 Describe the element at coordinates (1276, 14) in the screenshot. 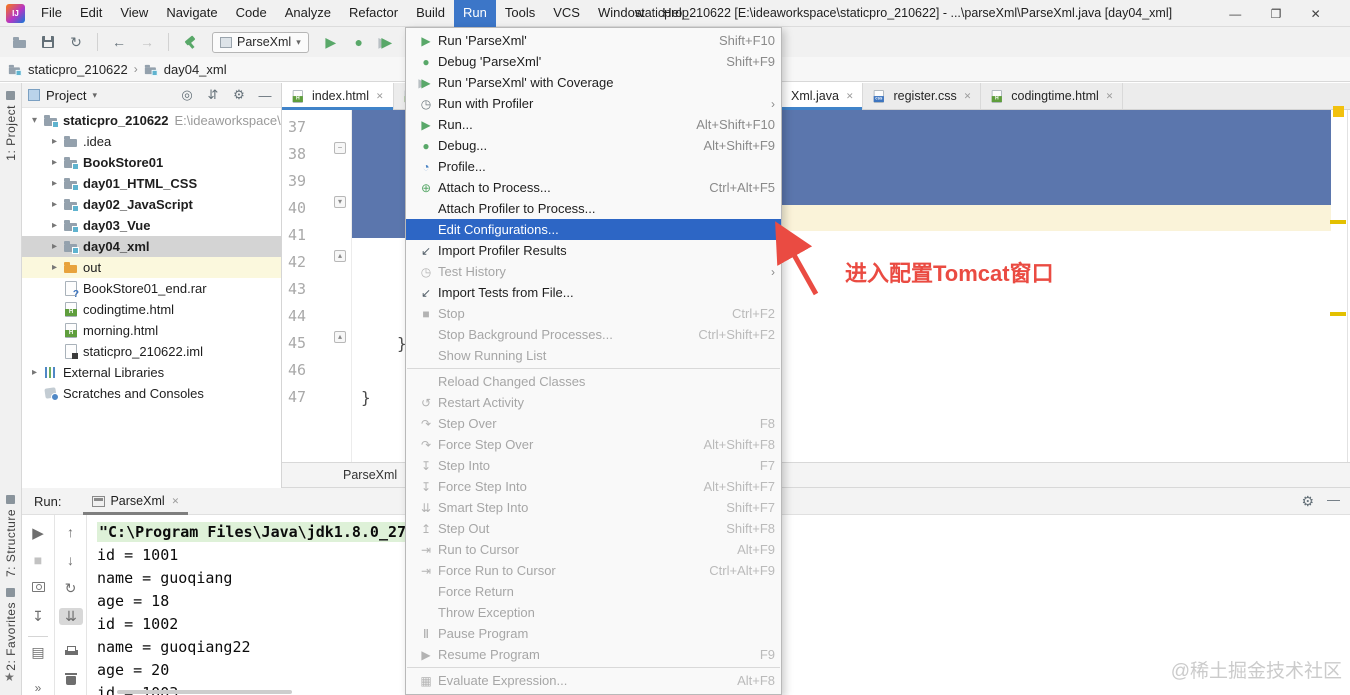

I see `restore-icon: ❐` at that location.